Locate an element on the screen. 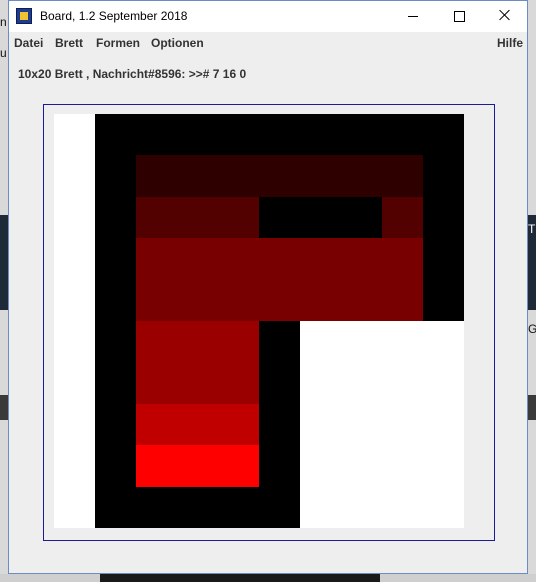  menu-formen: Formen is located at coordinates (118, 43).